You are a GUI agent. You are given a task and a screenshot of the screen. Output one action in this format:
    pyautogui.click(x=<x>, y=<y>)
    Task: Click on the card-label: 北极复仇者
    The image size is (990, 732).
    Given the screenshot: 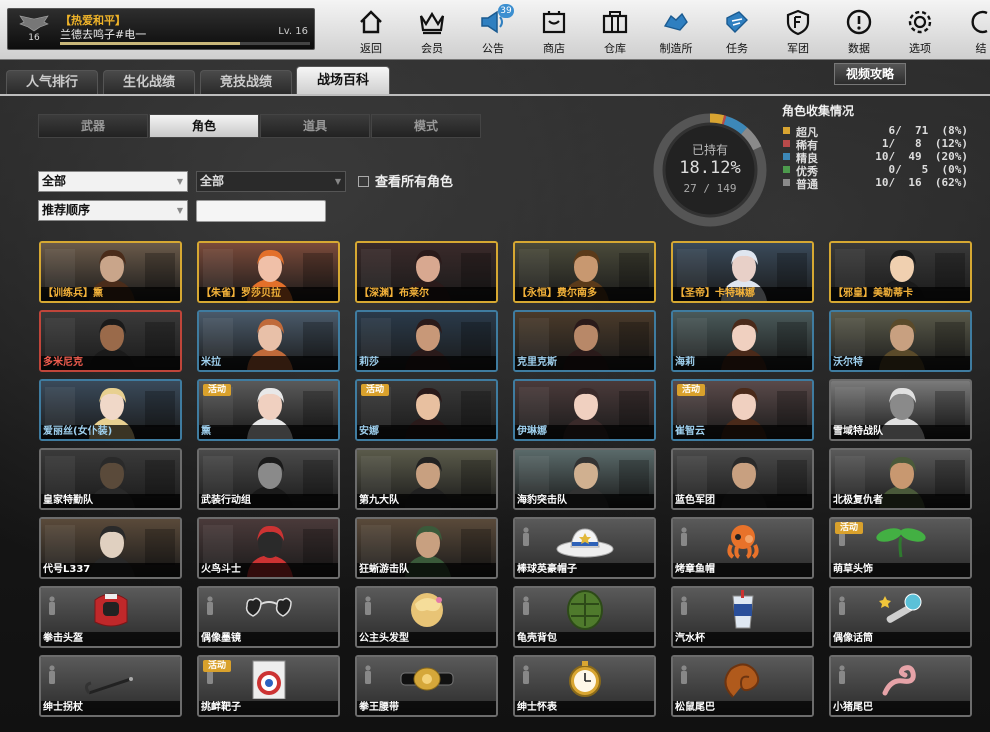 What is the action you would take?
    pyautogui.click(x=900, y=501)
    